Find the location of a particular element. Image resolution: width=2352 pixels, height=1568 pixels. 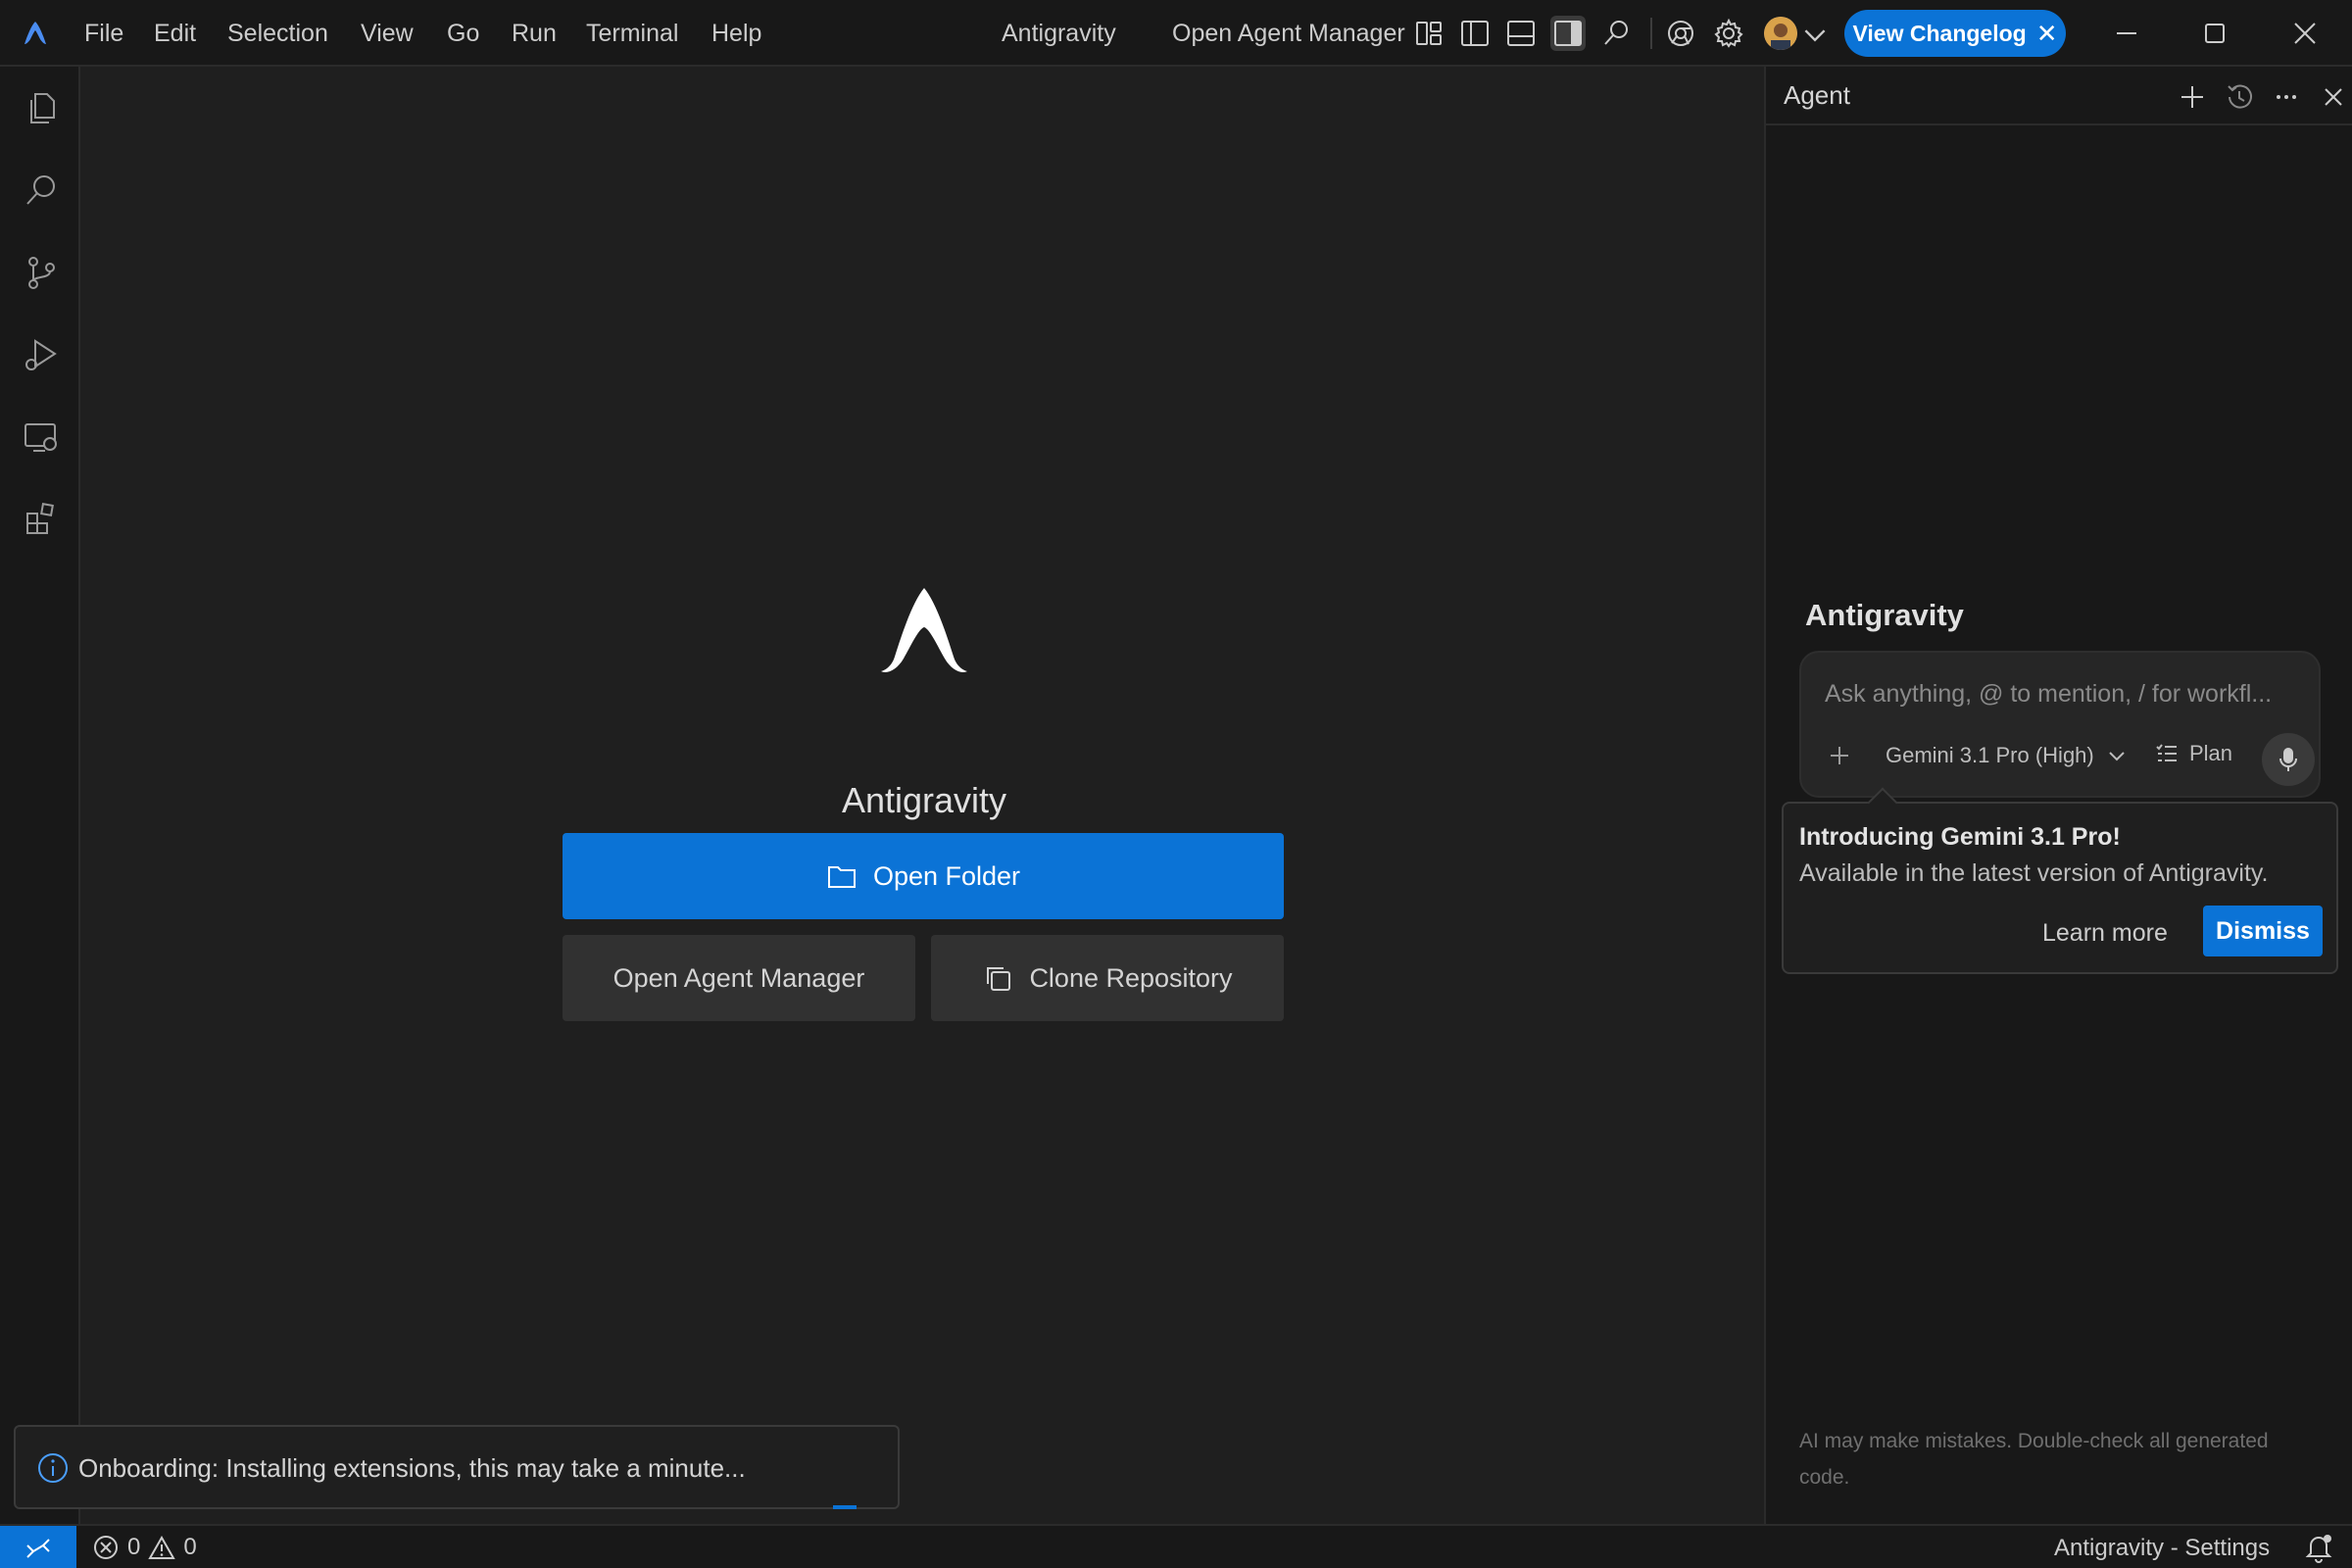

remote-indicator-button is located at coordinates (38, 1547).